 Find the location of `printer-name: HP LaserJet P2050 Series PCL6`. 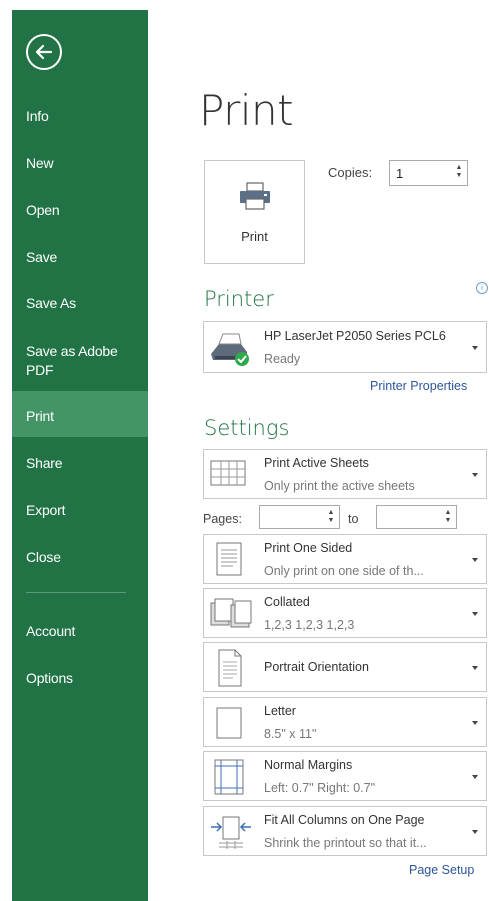

printer-name: HP LaserJet P2050 Series PCL6 is located at coordinates (355, 336).